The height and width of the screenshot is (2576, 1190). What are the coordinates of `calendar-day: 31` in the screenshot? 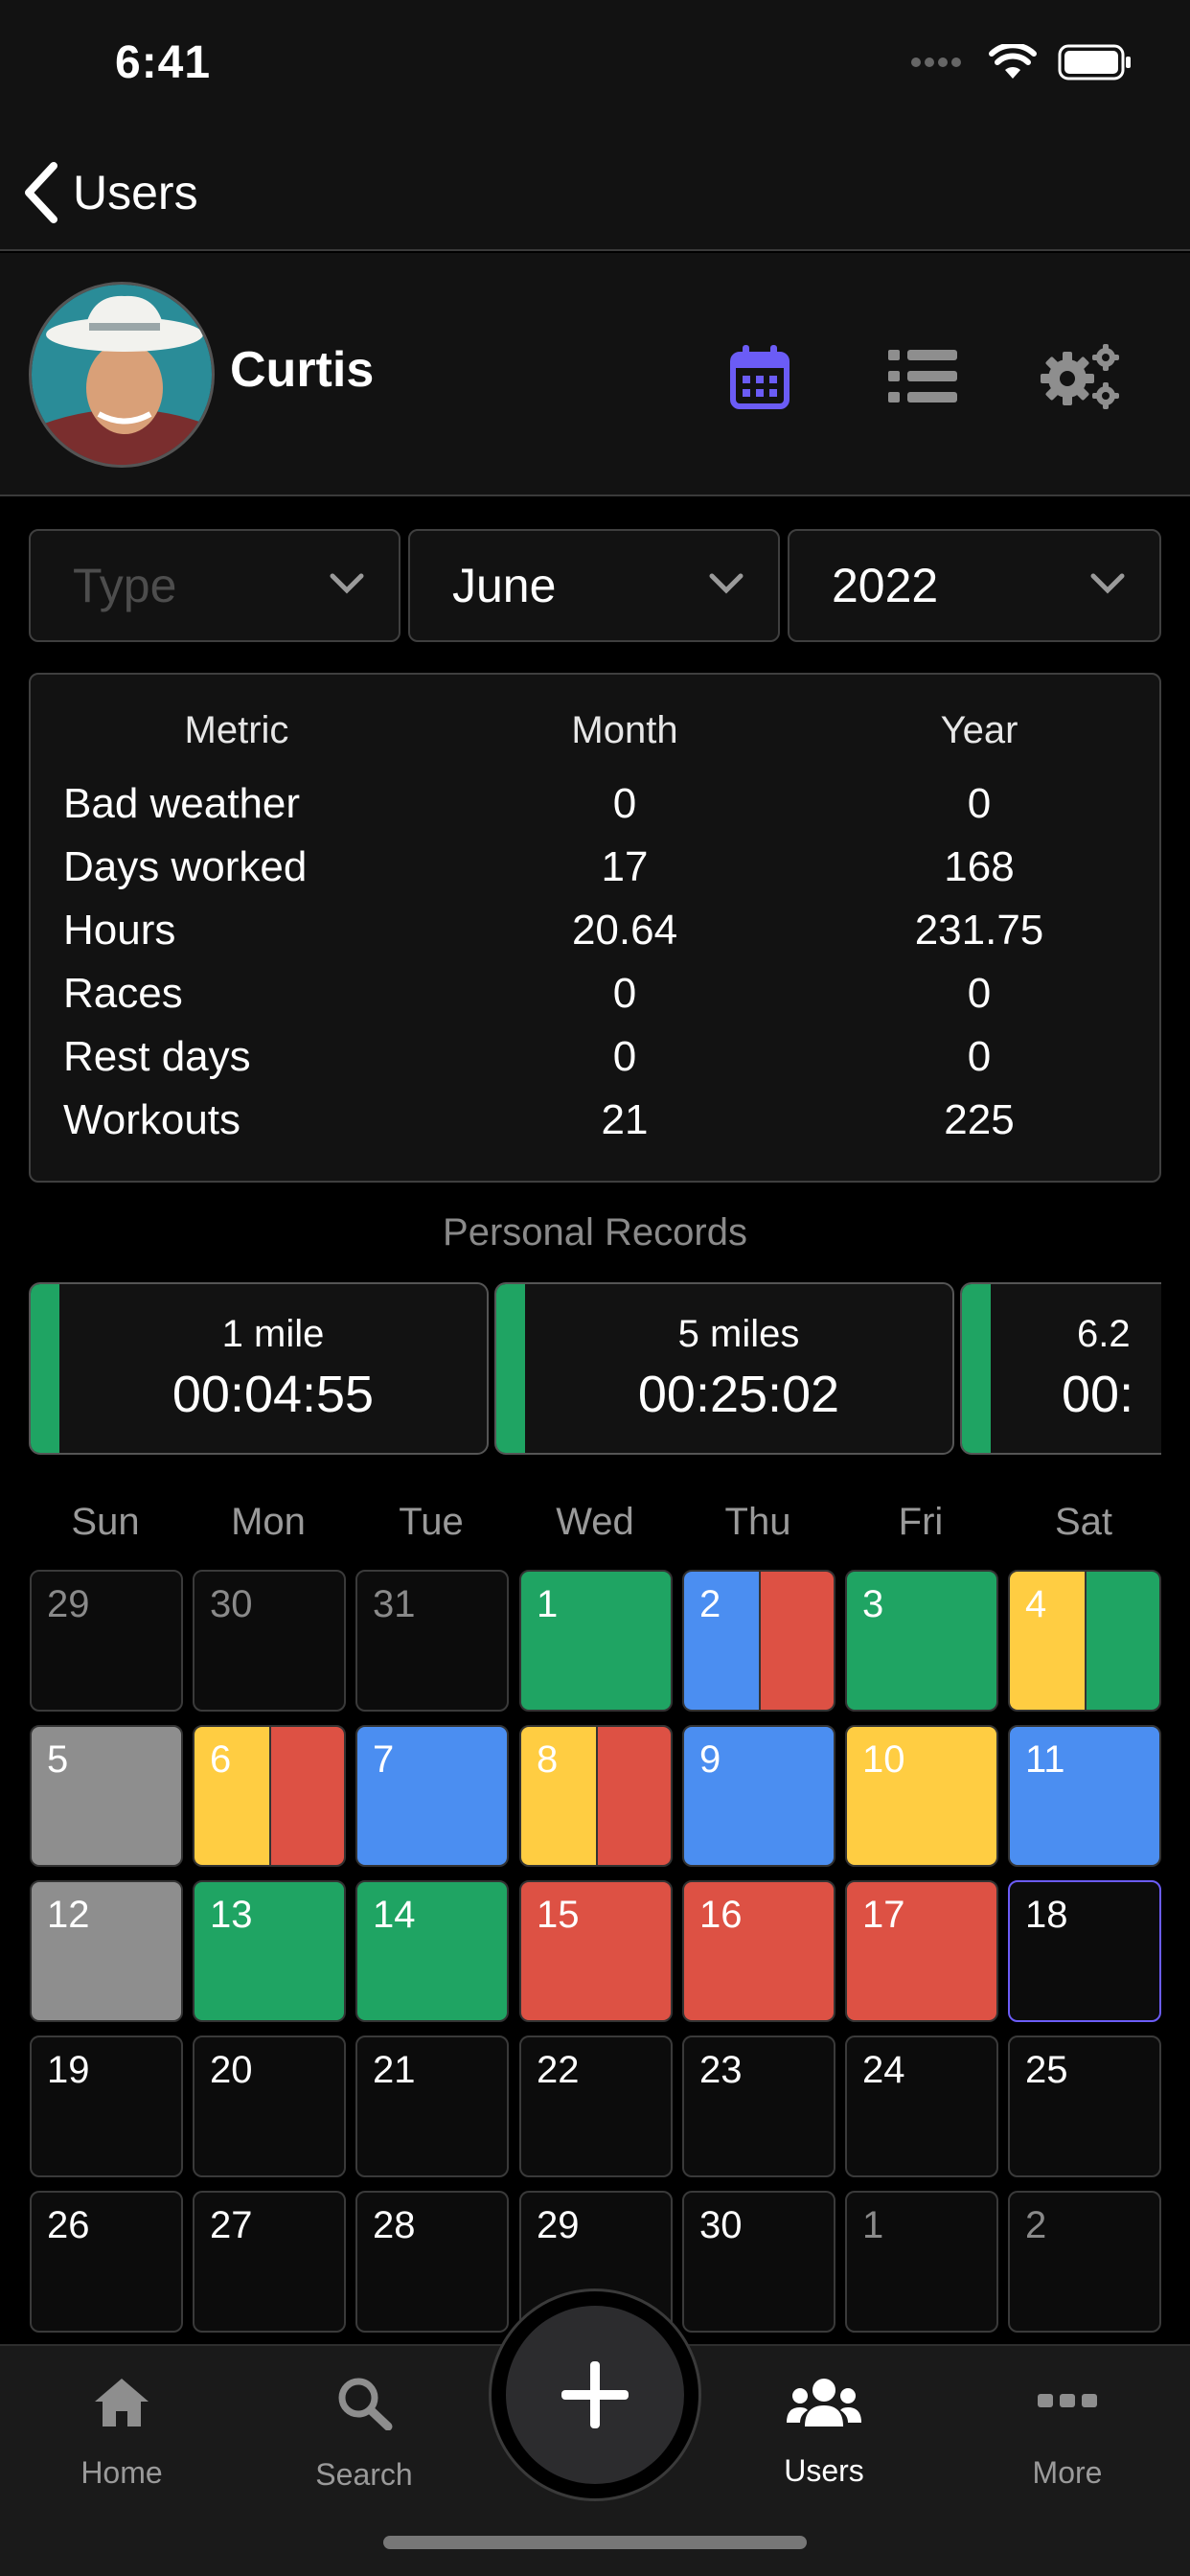 It's located at (432, 1641).